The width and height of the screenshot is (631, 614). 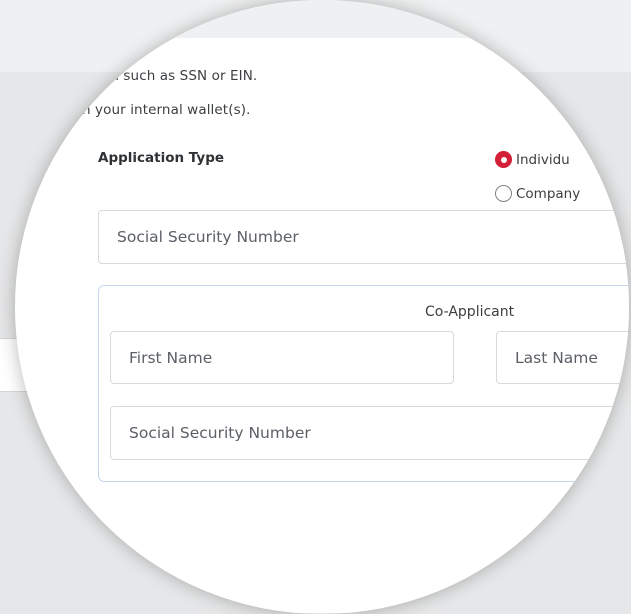 I want to click on ssn-placeholder: Social Security Number, so click(x=208, y=237).